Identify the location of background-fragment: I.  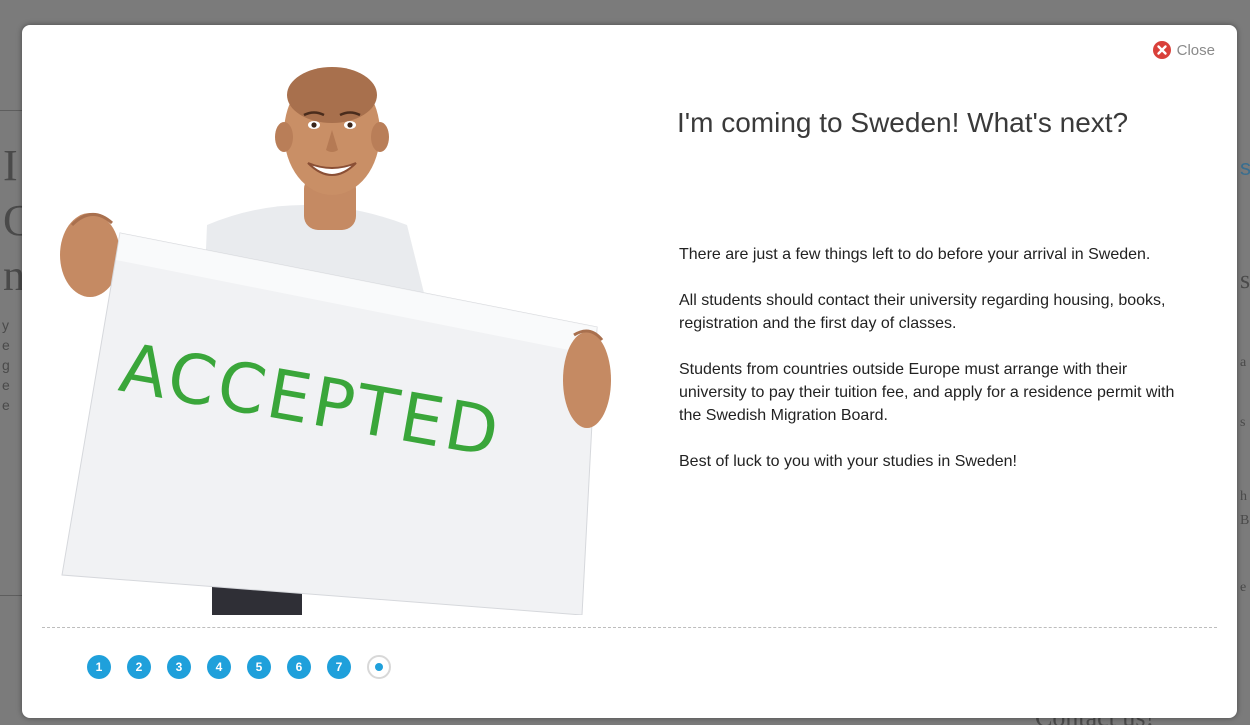
(10, 165).